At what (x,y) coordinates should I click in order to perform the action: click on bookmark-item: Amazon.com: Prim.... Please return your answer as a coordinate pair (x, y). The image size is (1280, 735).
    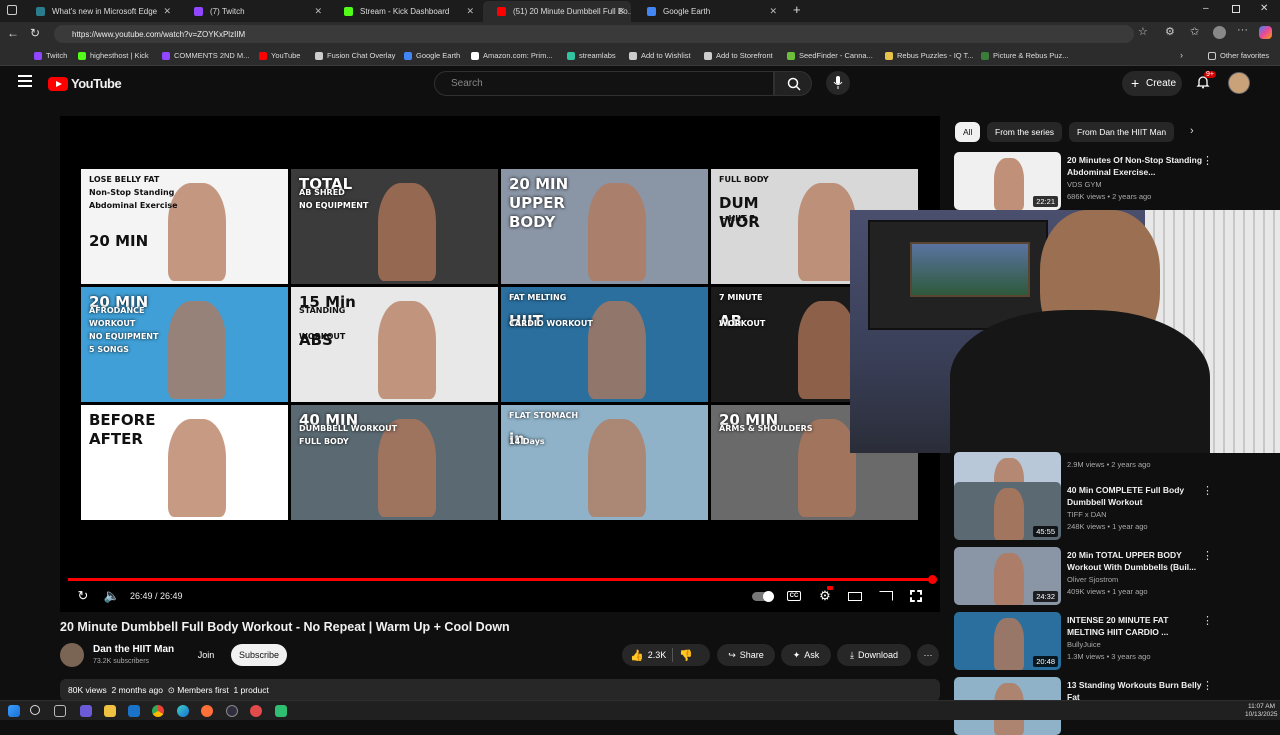
    Looking at the image, I should click on (512, 55).